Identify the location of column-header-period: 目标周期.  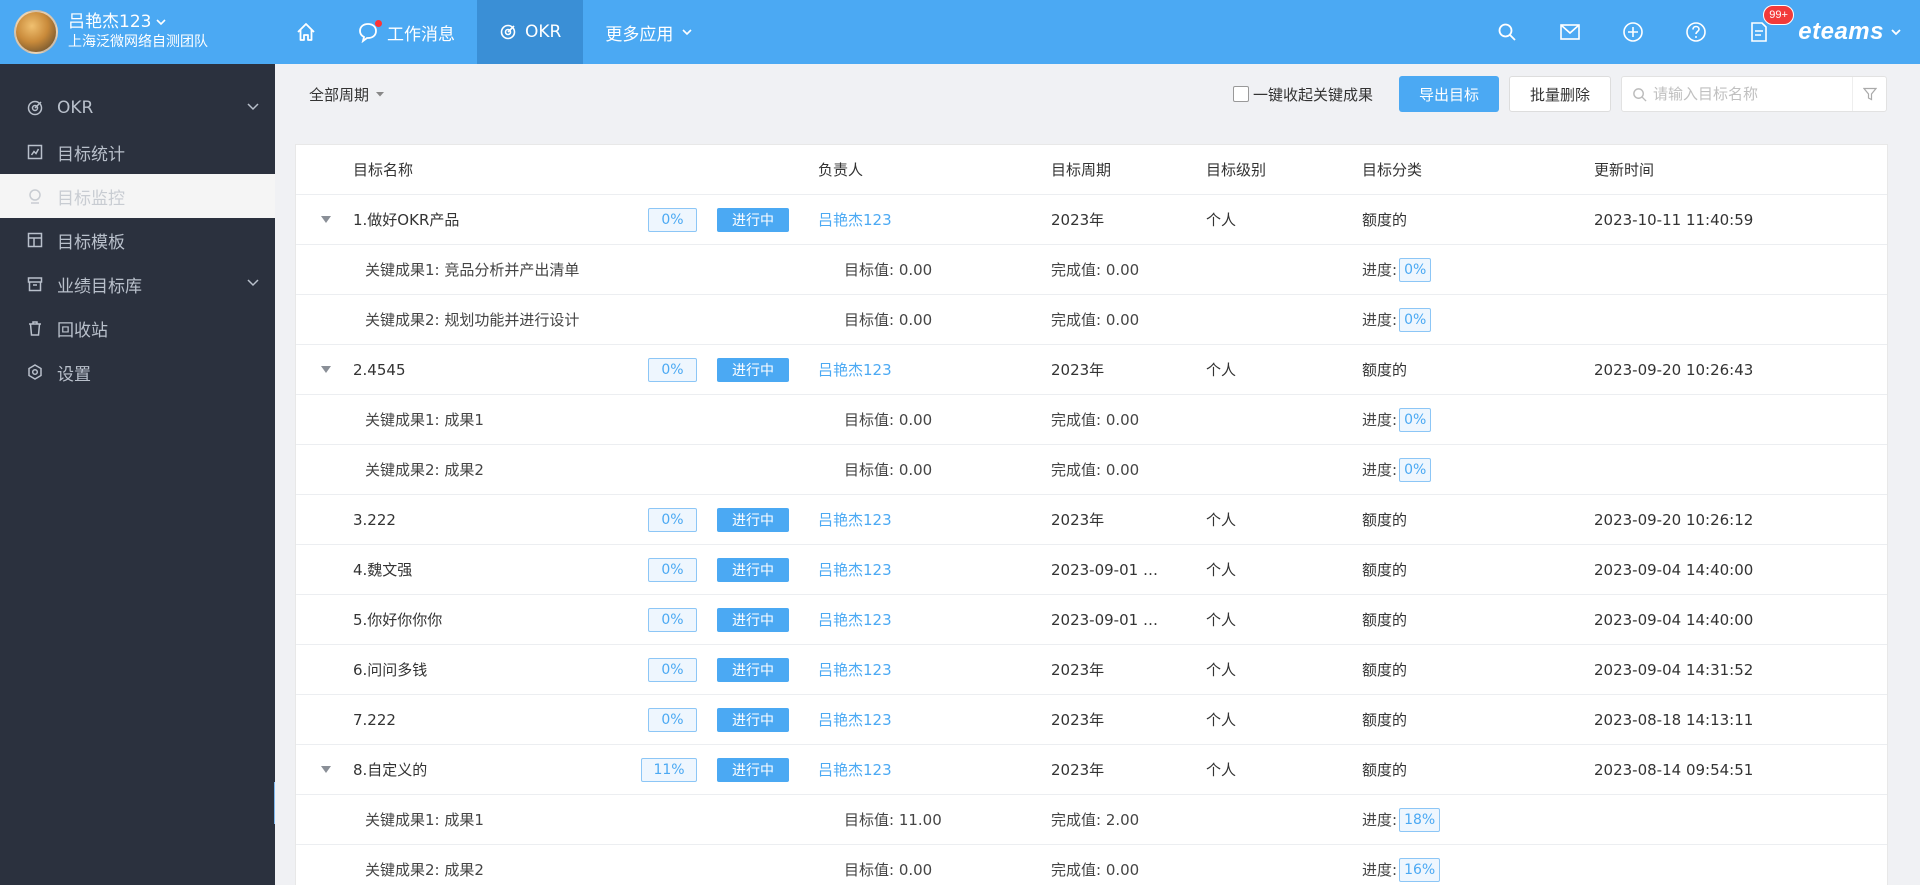
(1081, 170).